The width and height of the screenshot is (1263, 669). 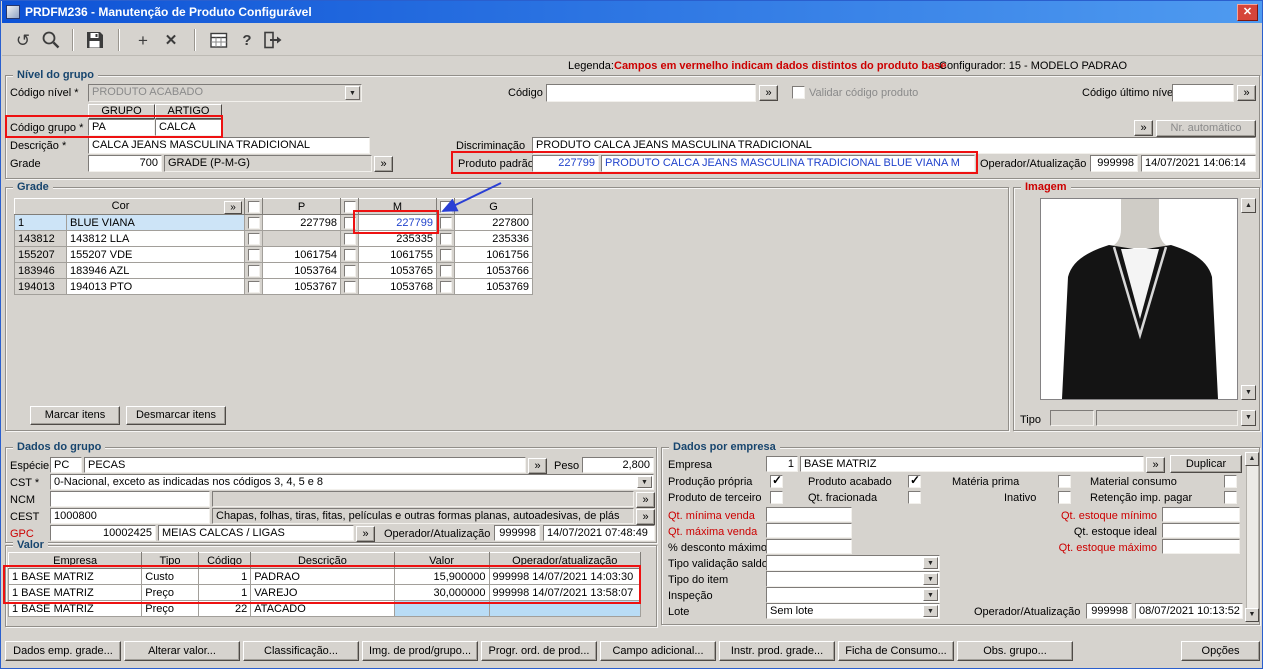 I want to click on cest-input: 1000800, so click(x=130, y=516).